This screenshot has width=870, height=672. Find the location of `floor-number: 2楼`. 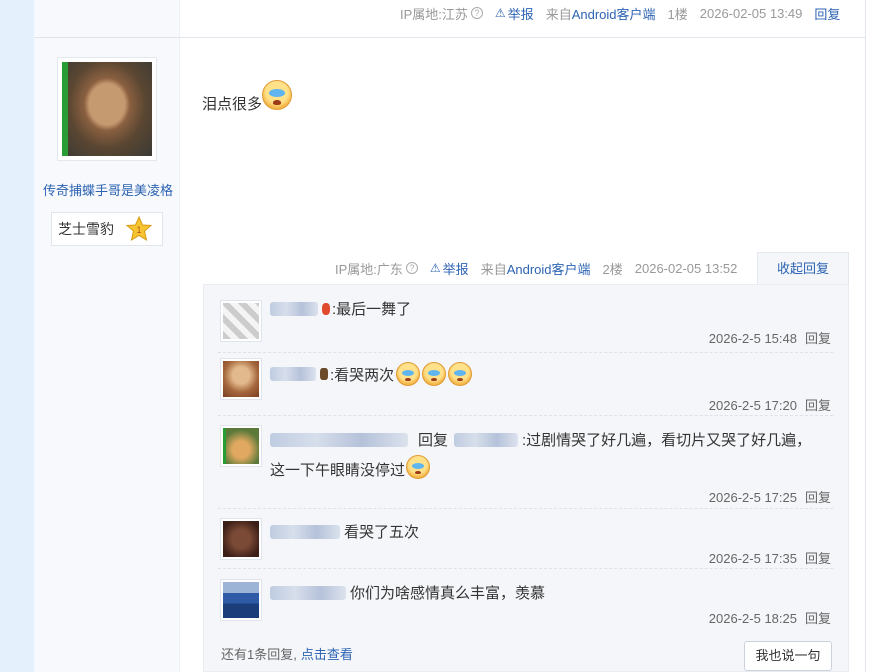

floor-number: 2楼 is located at coordinates (612, 269).